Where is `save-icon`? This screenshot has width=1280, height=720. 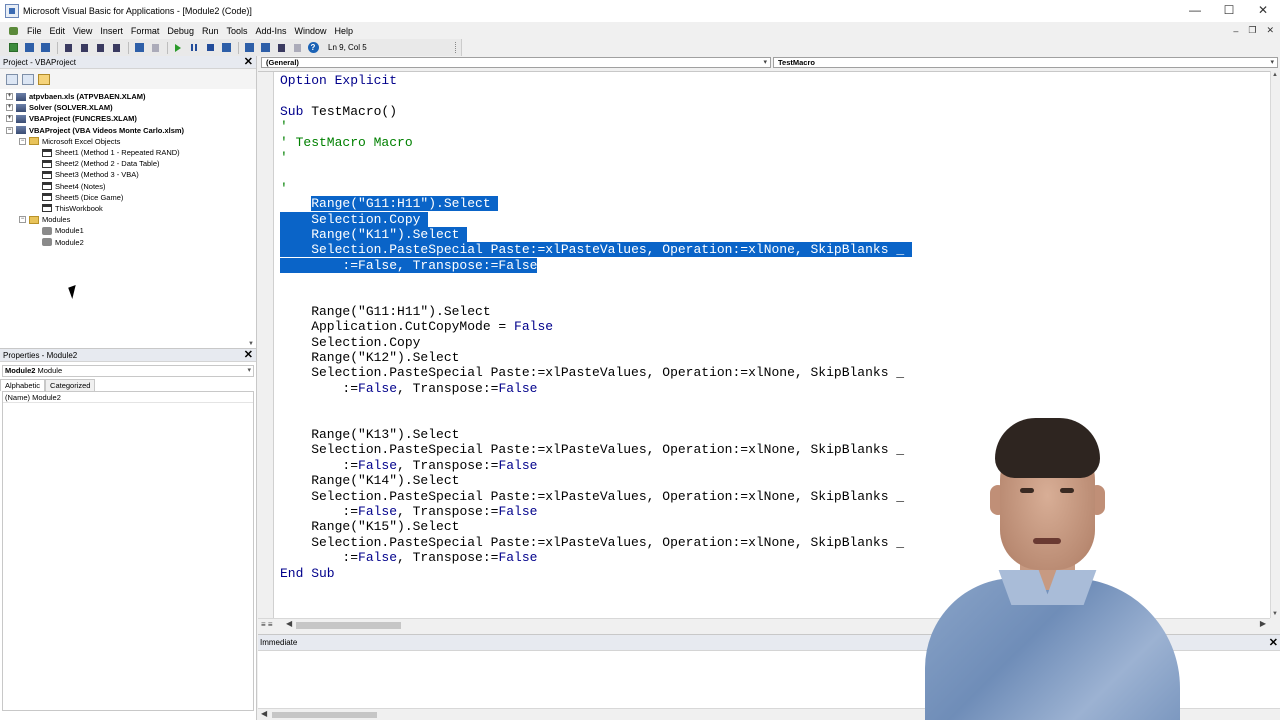
save-icon is located at coordinates (45, 47).